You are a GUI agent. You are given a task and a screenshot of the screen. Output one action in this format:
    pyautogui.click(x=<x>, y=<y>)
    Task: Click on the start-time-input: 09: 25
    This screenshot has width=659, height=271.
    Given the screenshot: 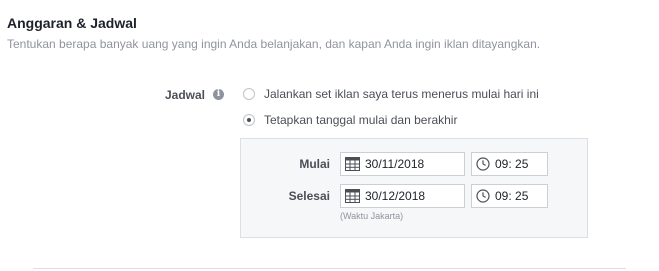 What is the action you would take?
    pyautogui.click(x=509, y=164)
    